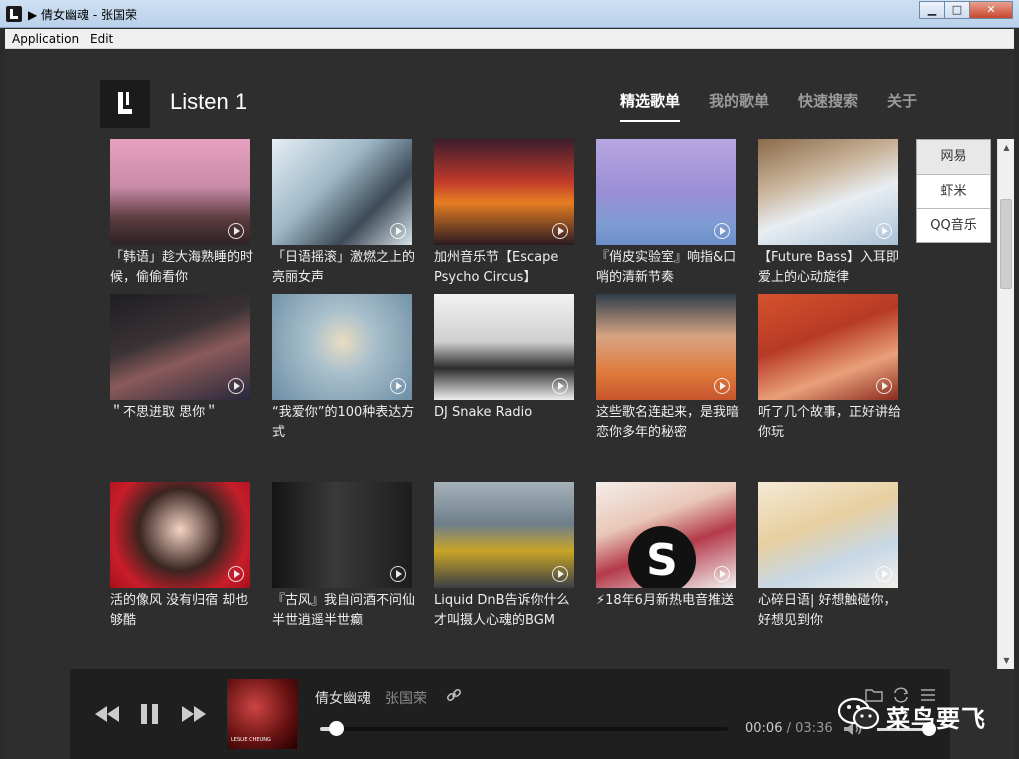 This screenshot has width=1019, height=759. What do you see at coordinates (183, 268) in the screenshot?
I see `playlist-title: 「韩语」趁大海熟睡的时候，偷偷看你` at bounding box center [183, 268].